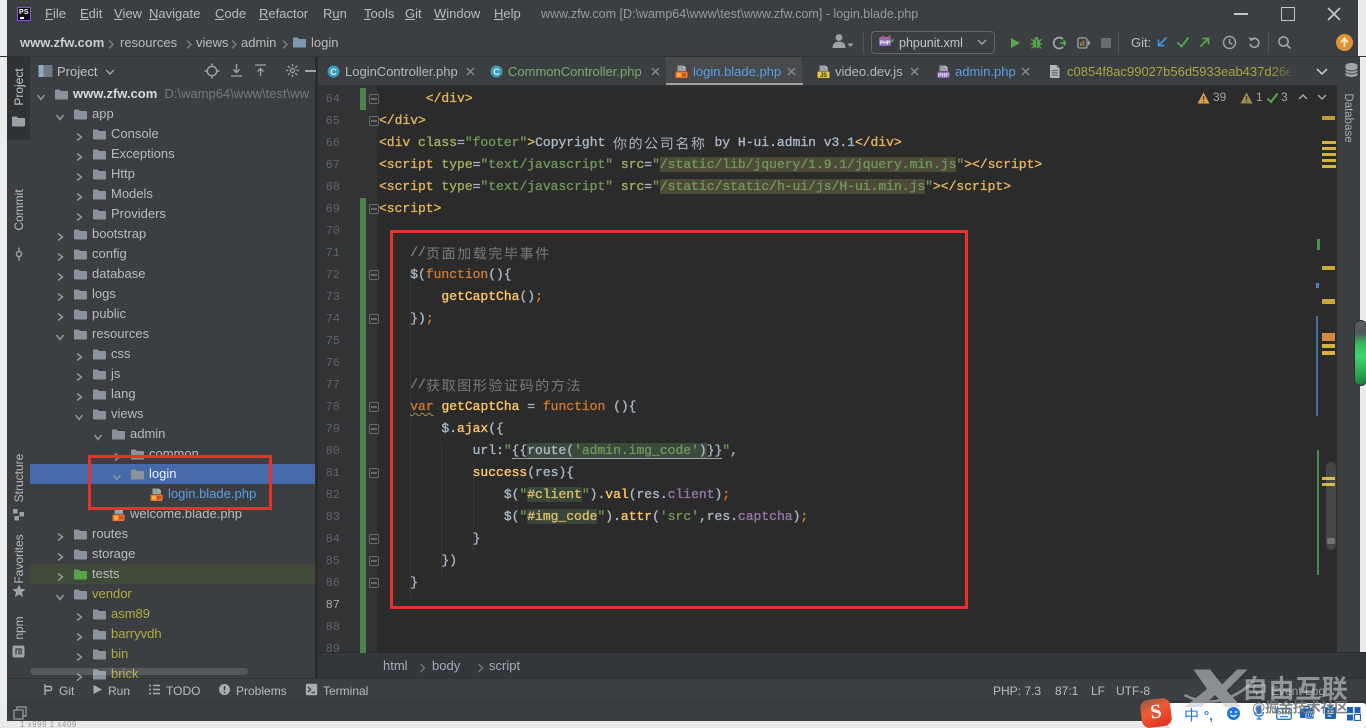 The width and height of the screenshot is (1366, 728). Describe the element at coordinates (823, 76) in the screenshot. I see `svg-text: JS` at that location.